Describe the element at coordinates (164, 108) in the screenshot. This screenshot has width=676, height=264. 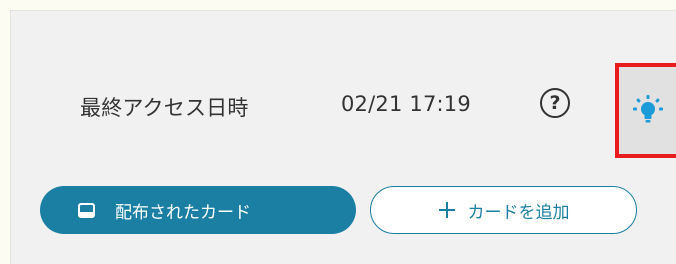
I see `last-access-label: 最終アクセス日時` at that location.